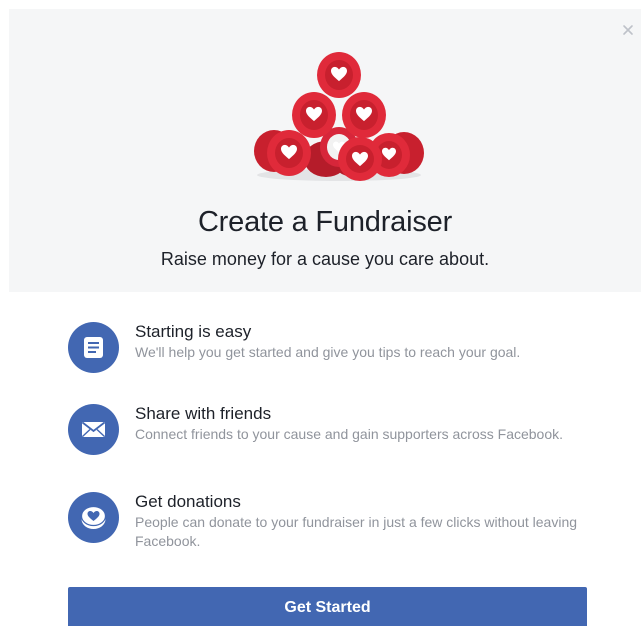  Describe the element at coordinates (93, 347) in the screenshot. I see `document-icon` at that location.